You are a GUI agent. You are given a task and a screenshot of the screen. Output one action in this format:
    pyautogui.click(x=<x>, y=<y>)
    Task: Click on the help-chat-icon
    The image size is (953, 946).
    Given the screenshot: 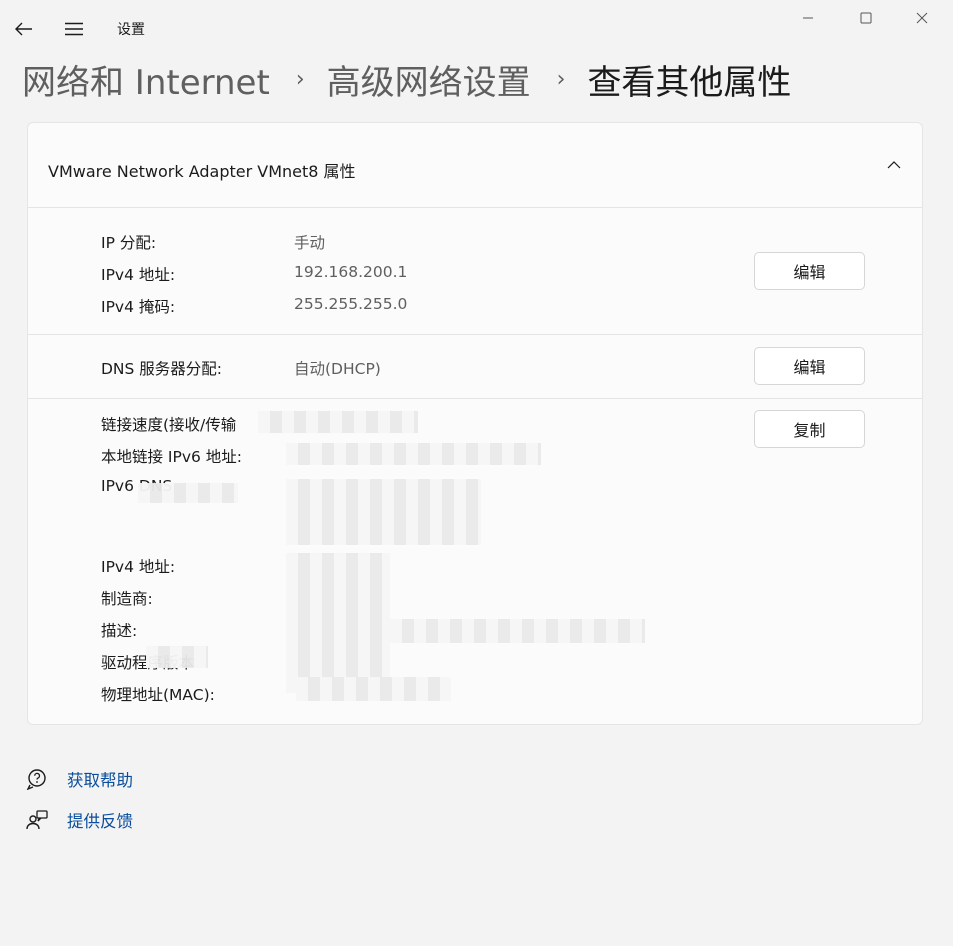 What is the action you would take?
    pyautogui.click(x=37, y=779)
    